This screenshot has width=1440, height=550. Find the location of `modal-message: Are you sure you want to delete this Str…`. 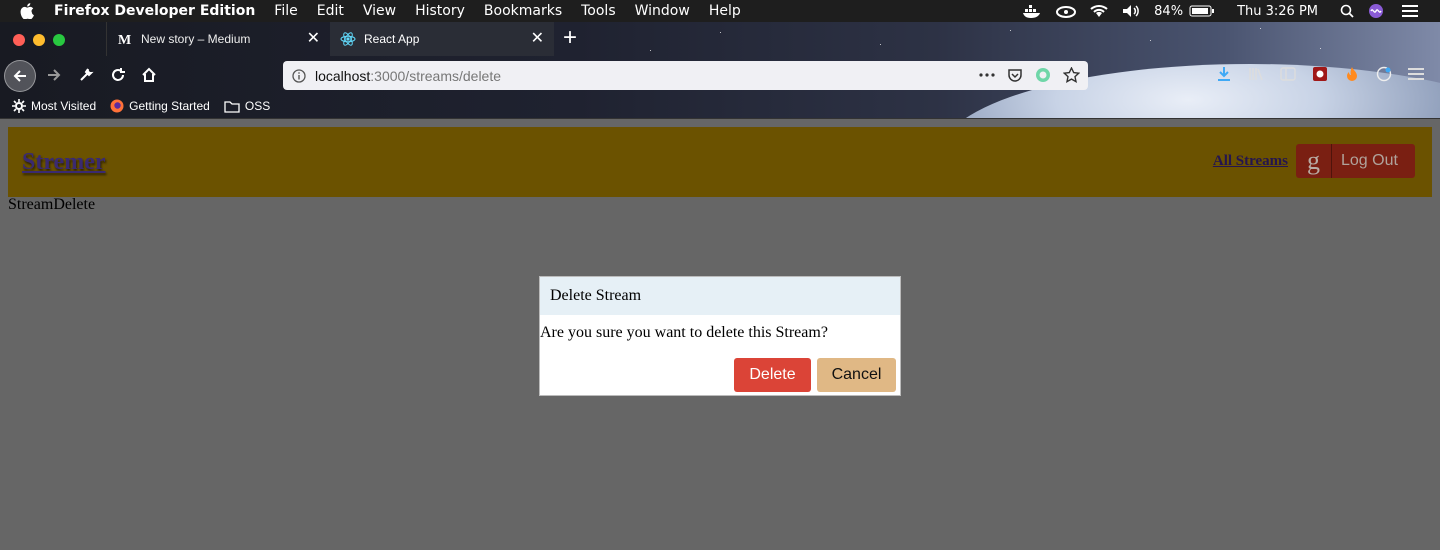

modal-message: Are you sure you want to delete this Str… is located at coordinates (684, 332).